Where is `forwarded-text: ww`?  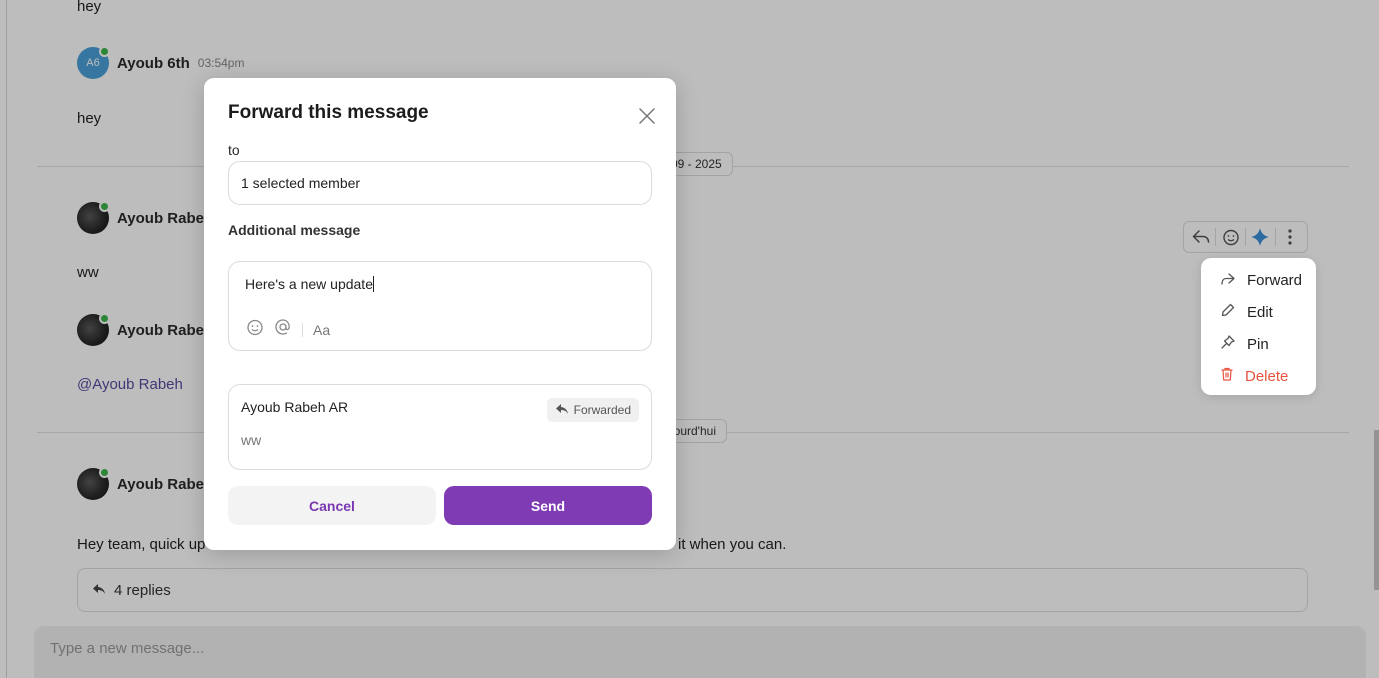
forwarded-text: ww is located at coordinates (251, 440).